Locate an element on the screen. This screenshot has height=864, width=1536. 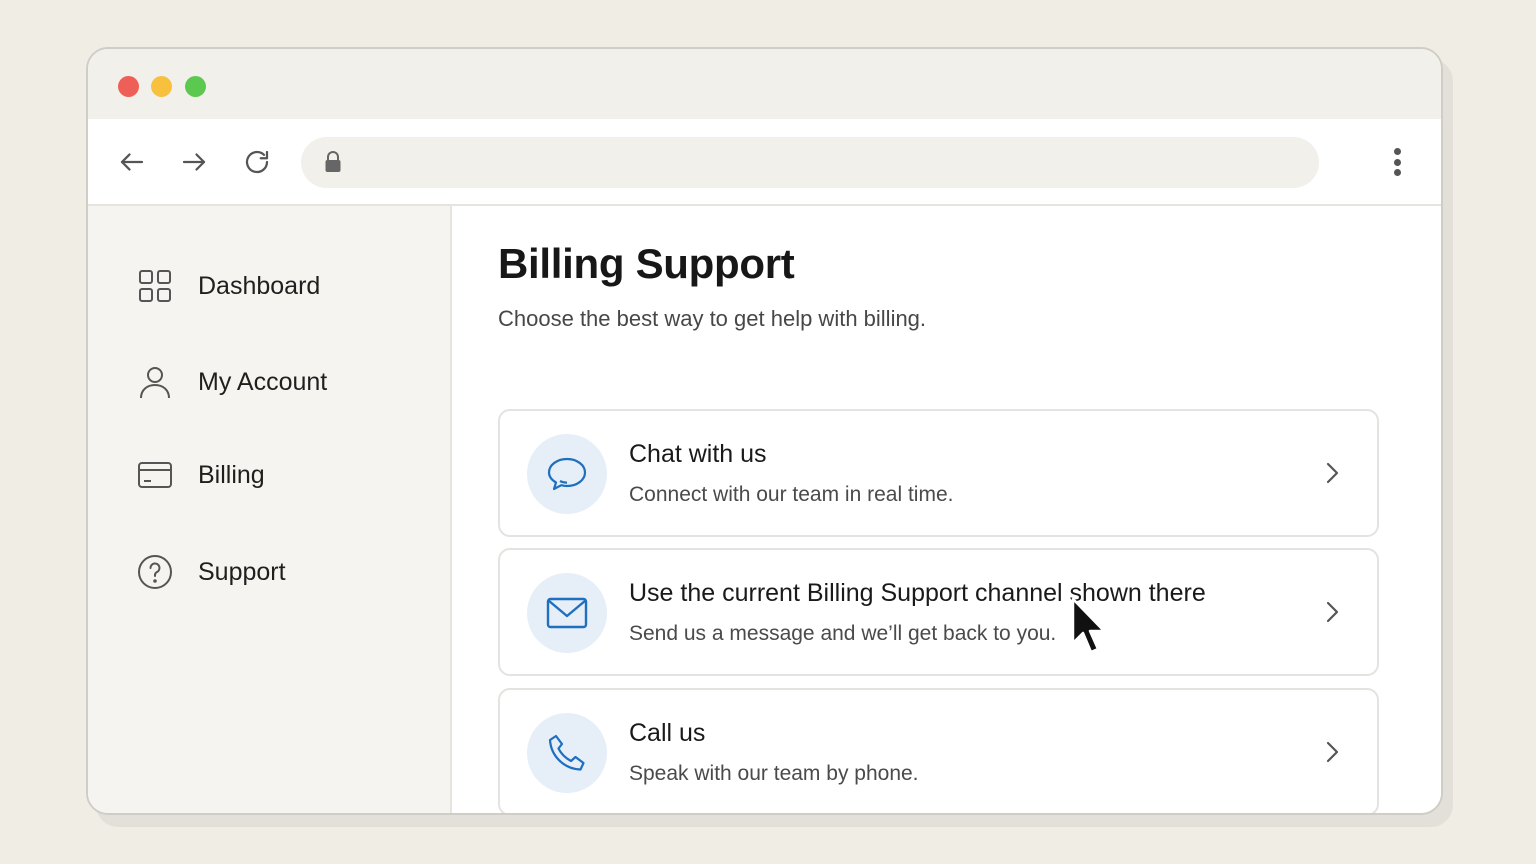
option-description: Connect with our team in real time. is located at coordinates (791, 494).